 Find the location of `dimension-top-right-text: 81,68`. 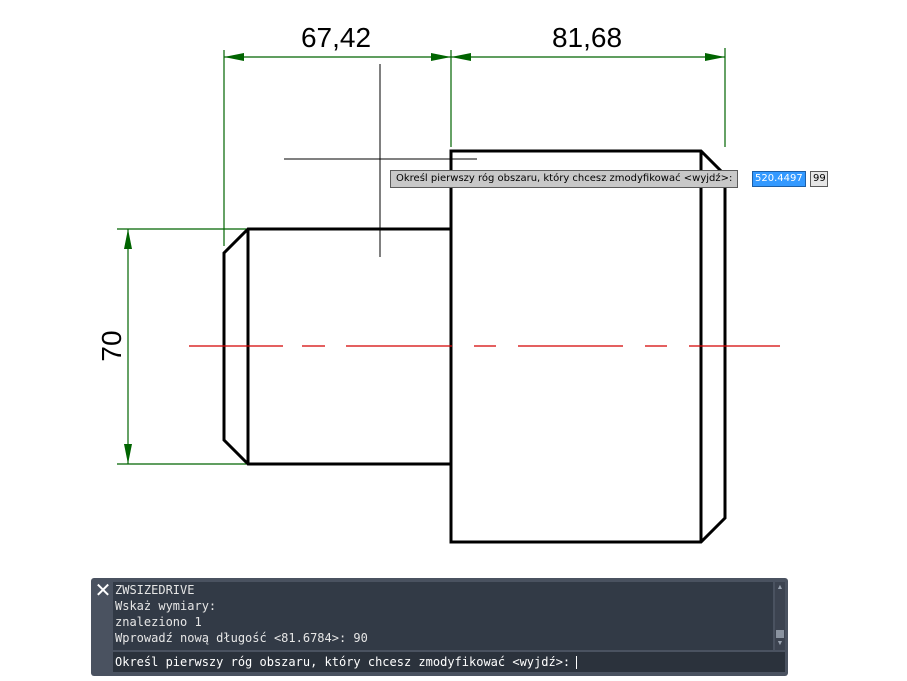

dimension-top-right-text: 81,68 is located at coordinates (587, 37).